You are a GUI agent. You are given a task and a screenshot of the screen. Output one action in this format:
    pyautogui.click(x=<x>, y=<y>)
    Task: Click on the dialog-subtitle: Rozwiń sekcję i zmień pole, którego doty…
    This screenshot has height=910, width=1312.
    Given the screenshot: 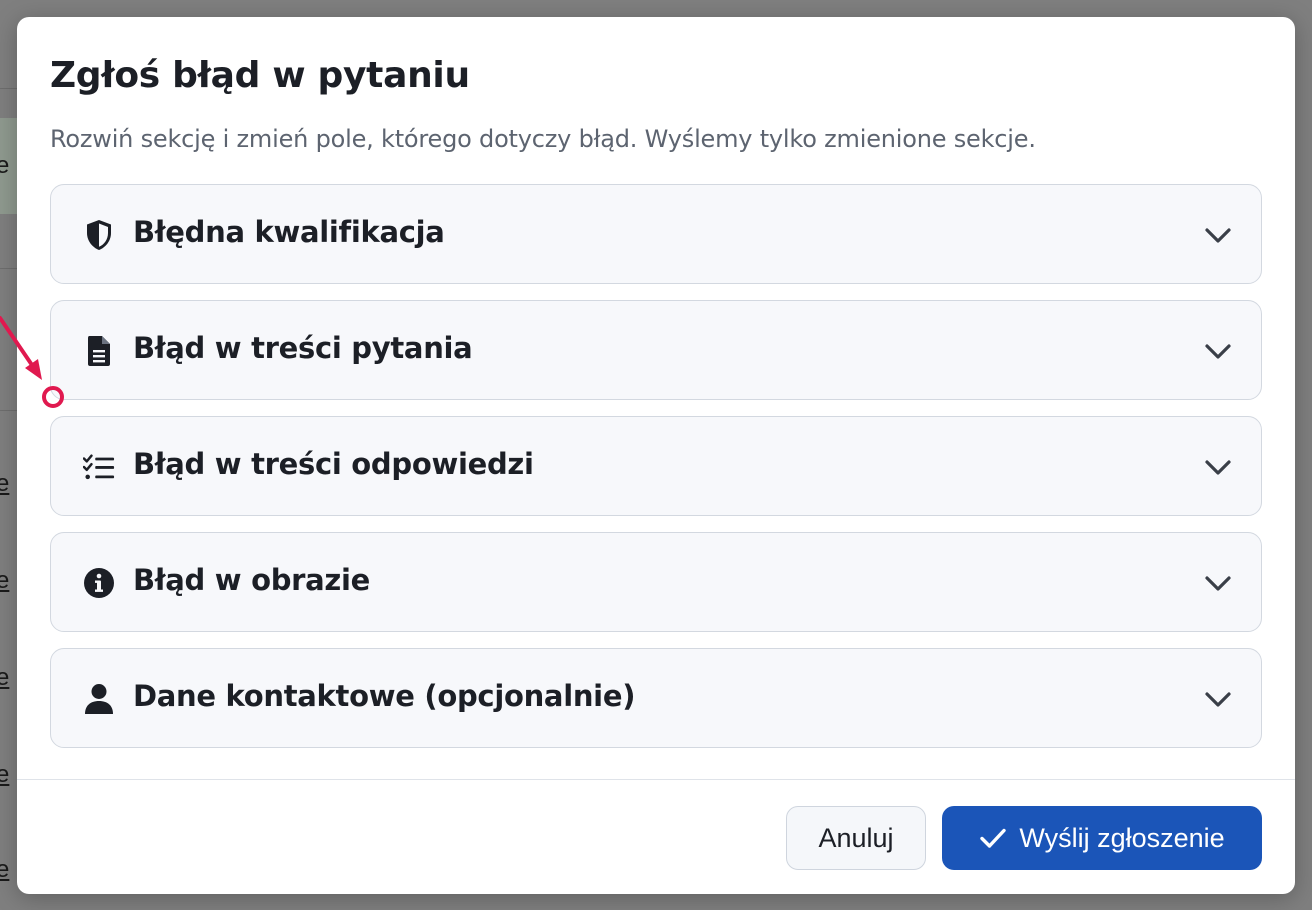 What is the action you would take?
    pyautogui.click(x=543, y=139)
    